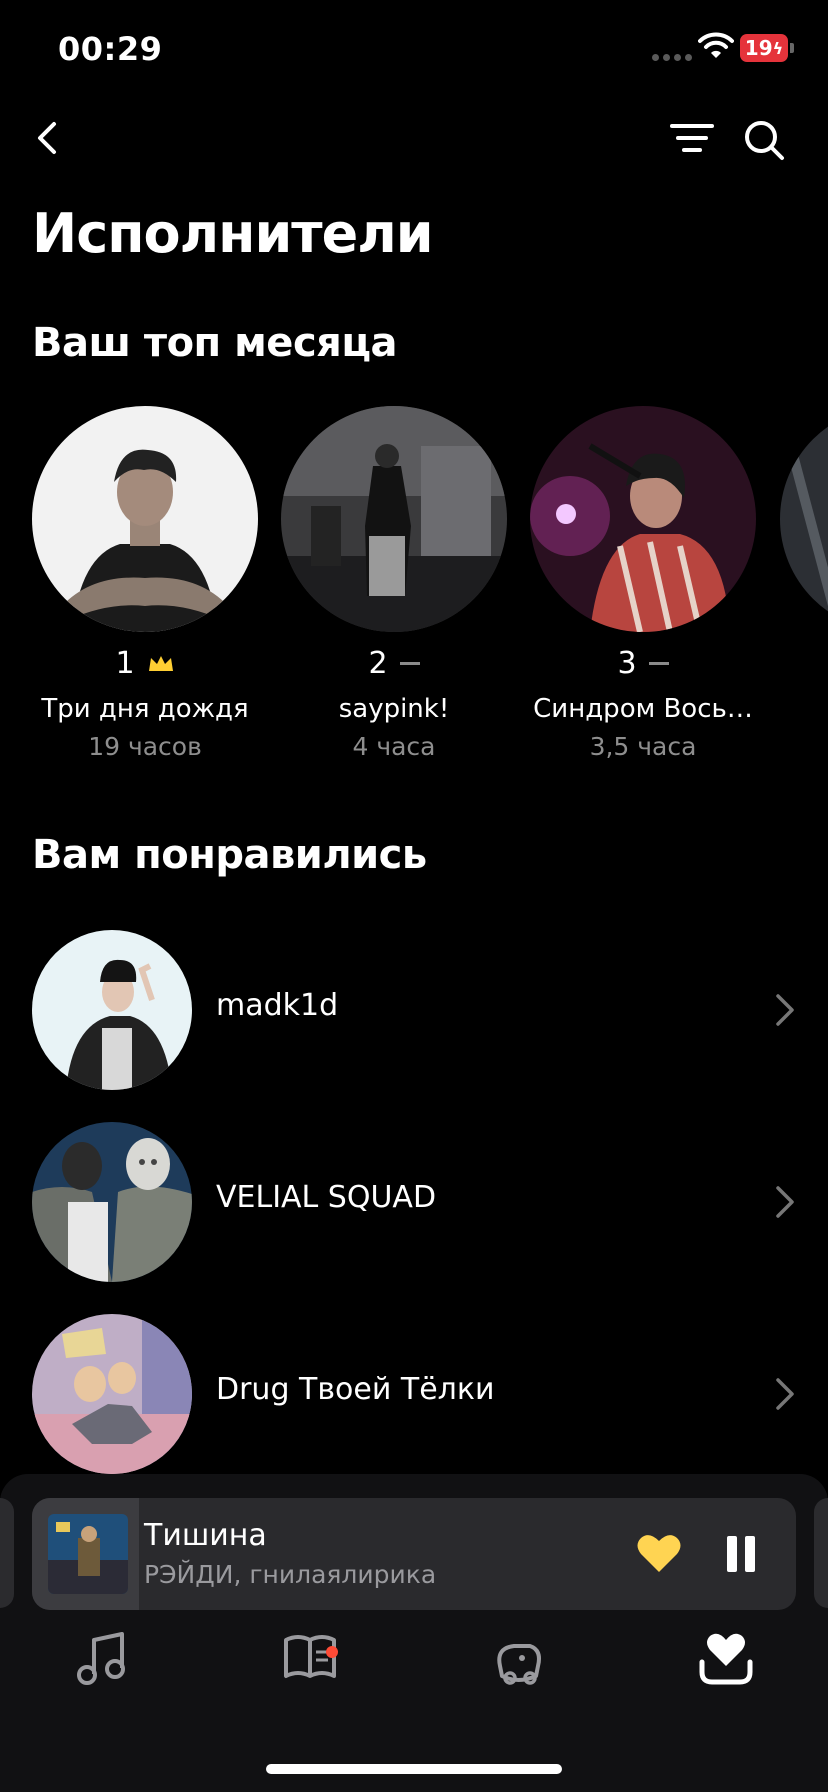  I want to click on pause-icon, so click(741, 1554).